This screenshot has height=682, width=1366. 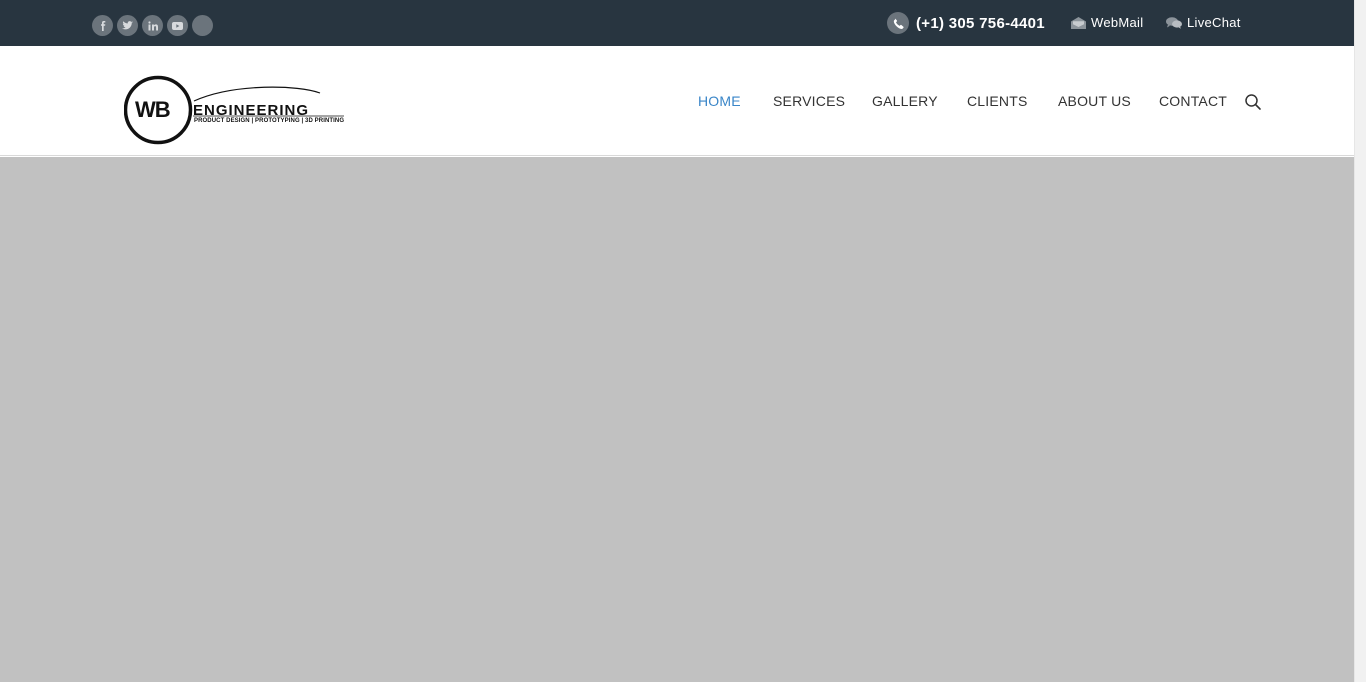 What do you see at coordinates (251, 110) in the screenshot?
I see `svg-text: ENGINEERING` at bounding box center [251, 110].